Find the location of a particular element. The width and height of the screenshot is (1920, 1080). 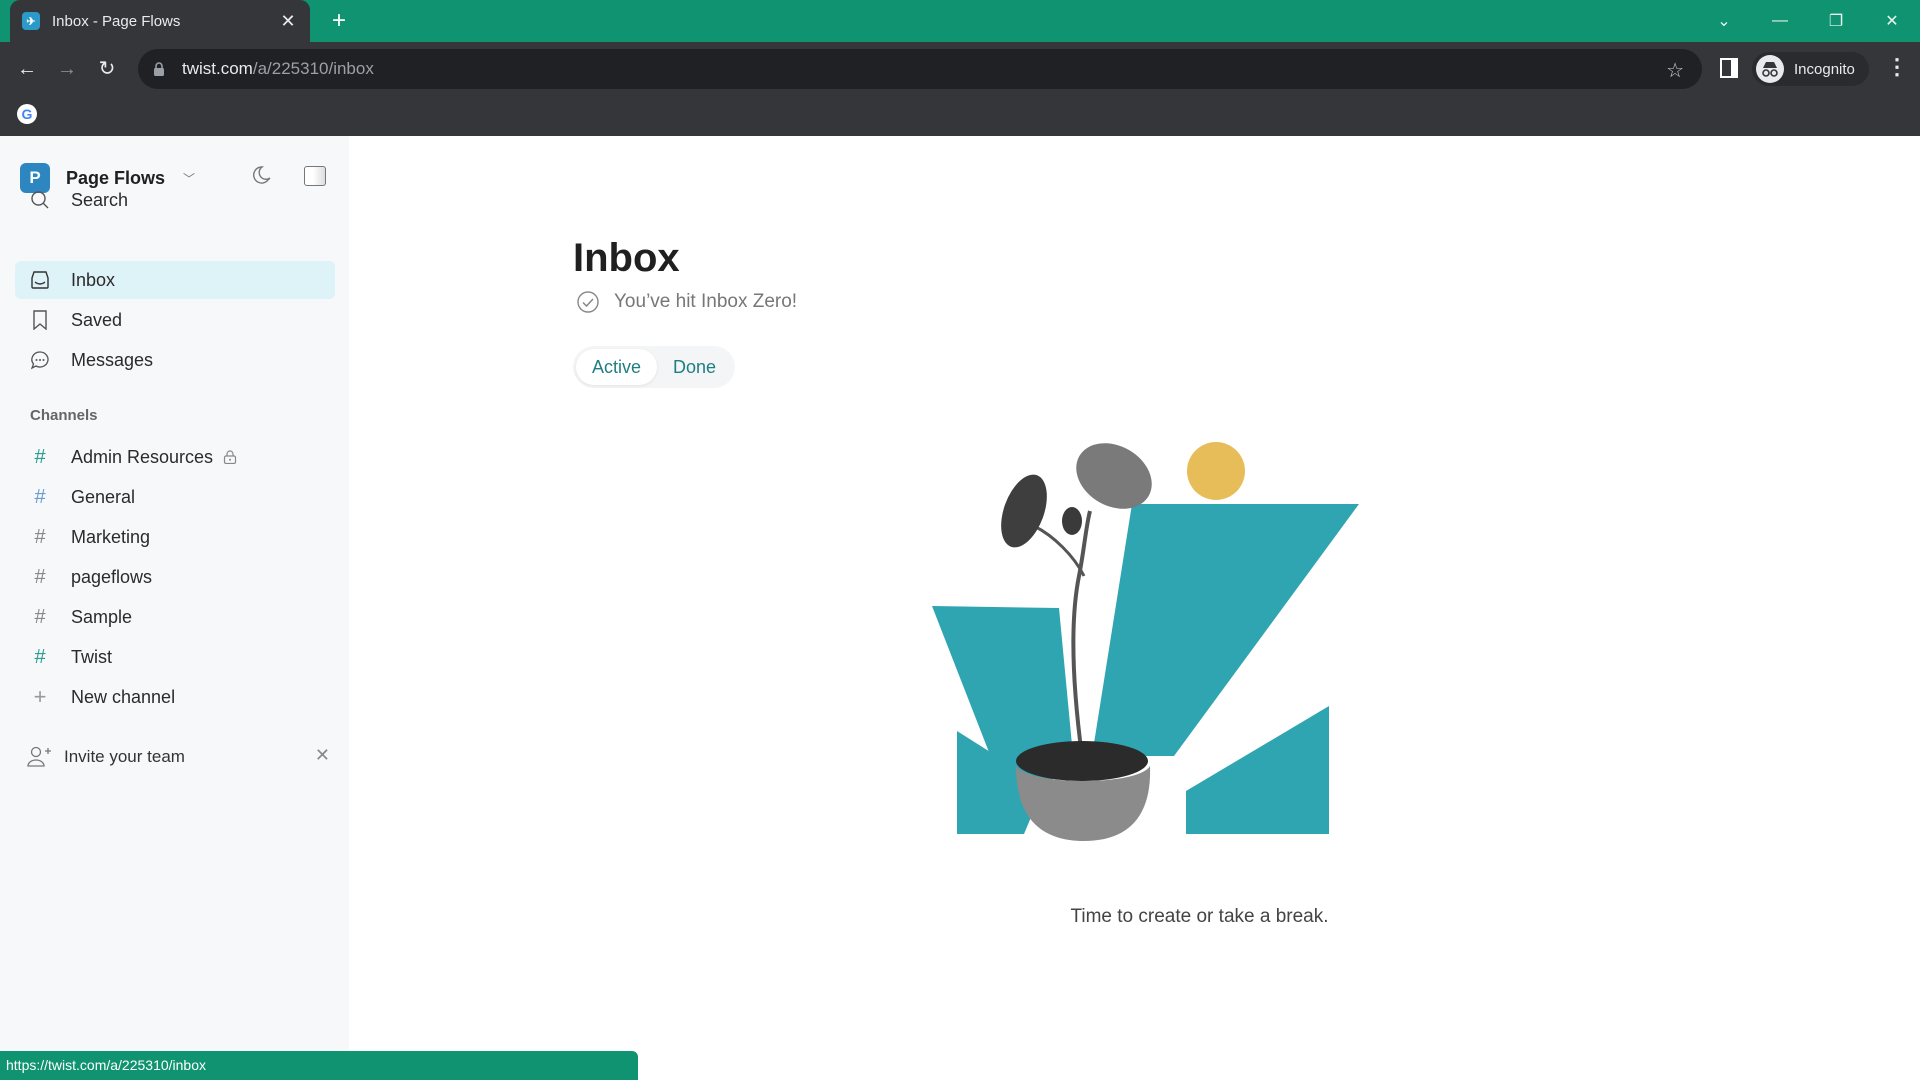

incognito-profile-button: Incognito is located at coordinates (1810, 69).